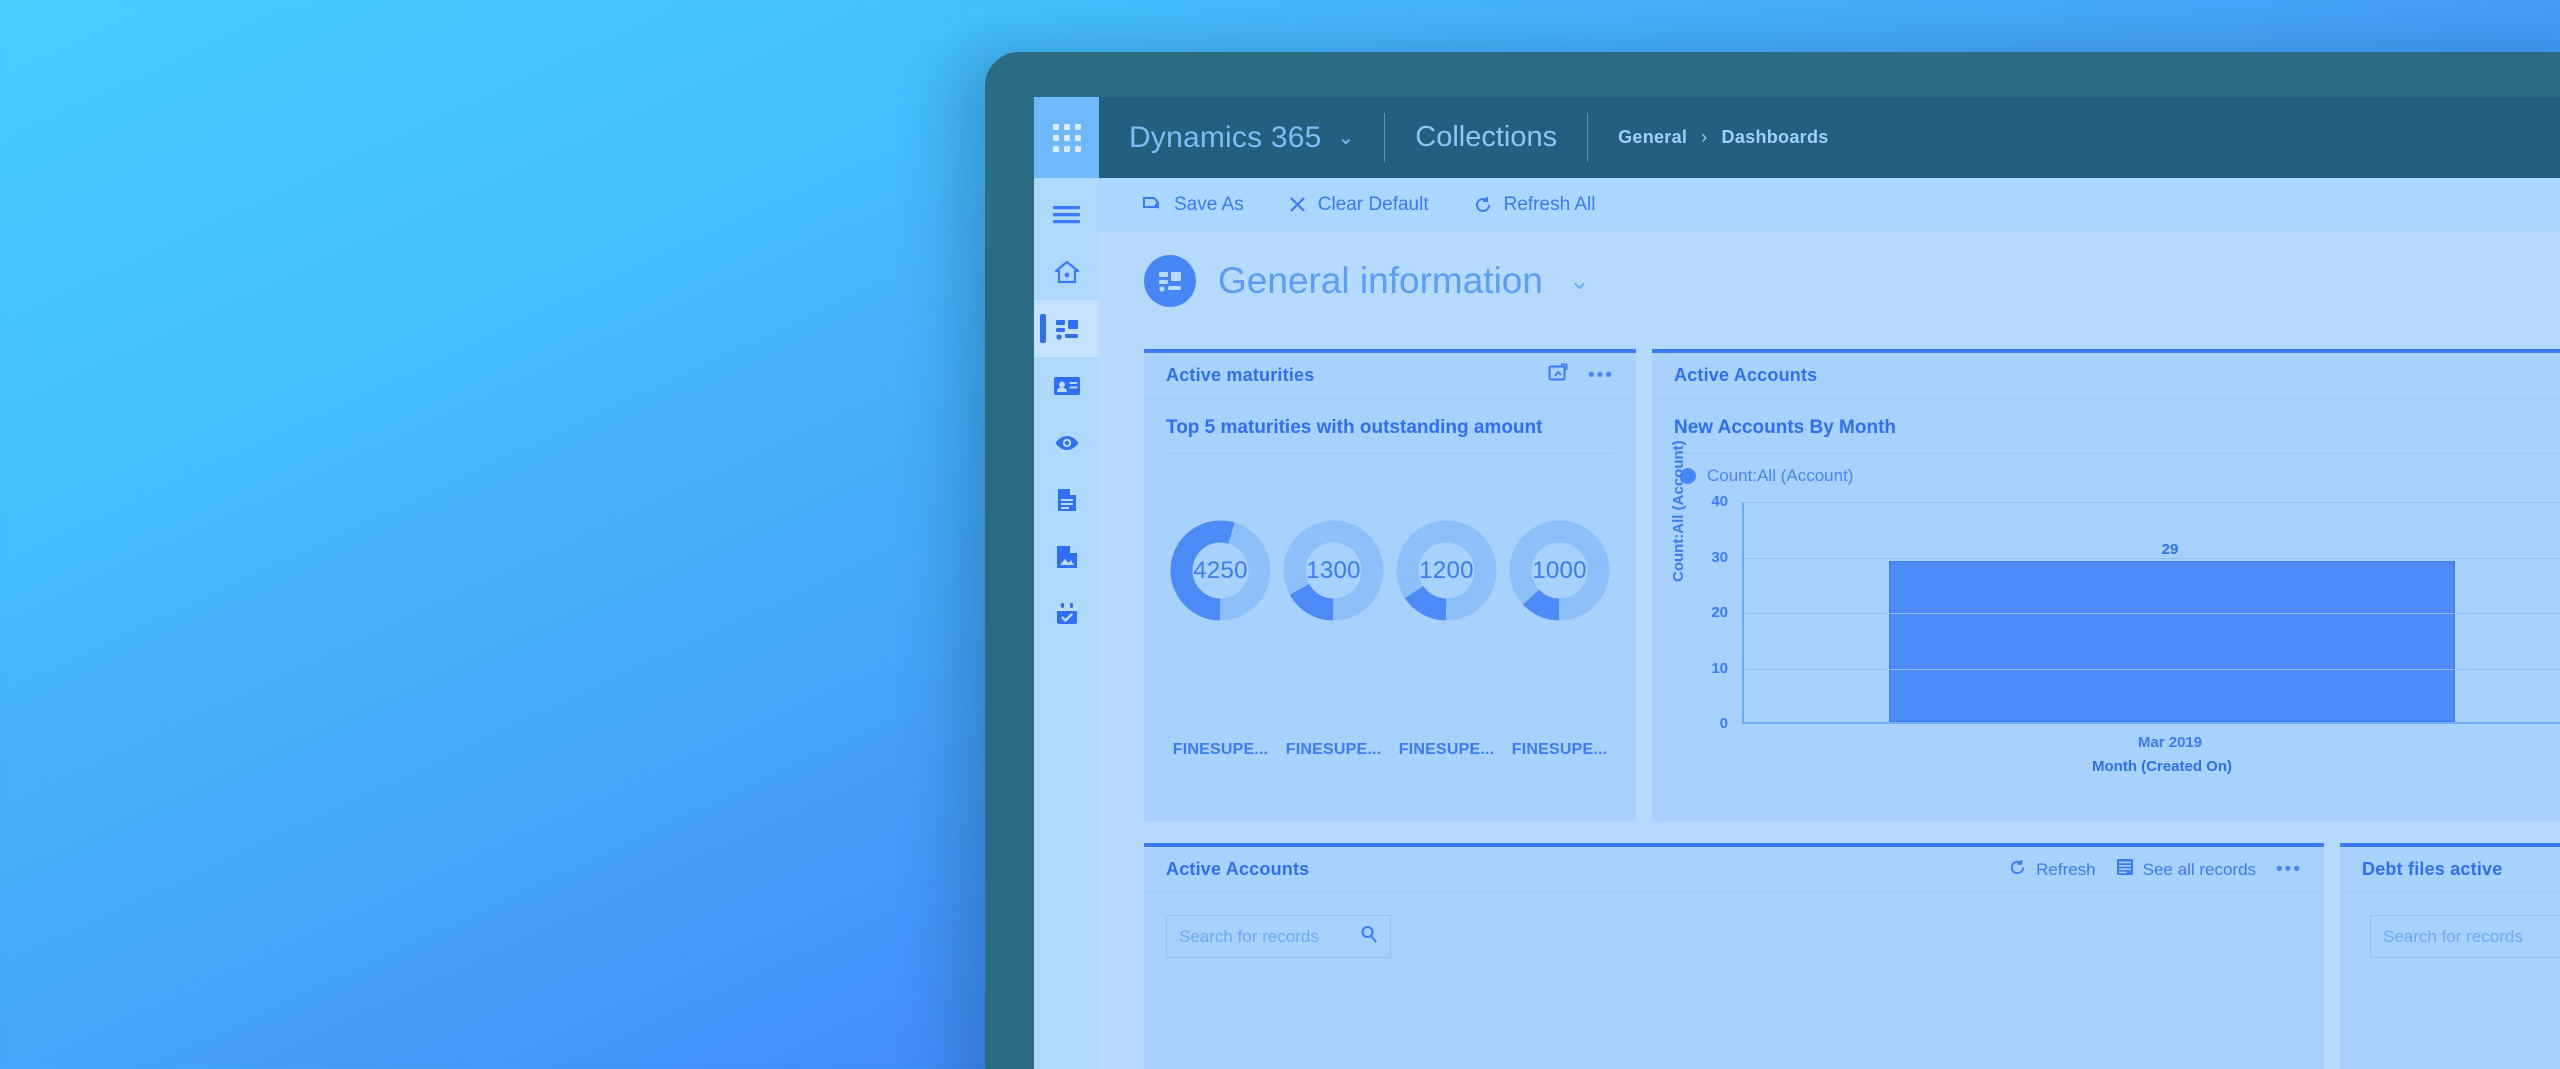 The image size is (2560, 1069). I want to click on page-title: General information, so click(1380, 280).